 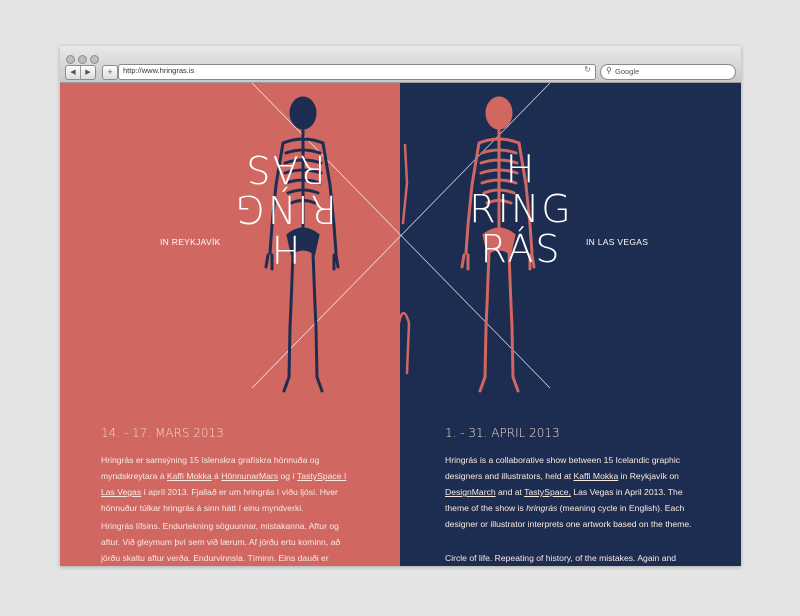 What do you see at coordinates (73, 72) in the screenshot?
I see `back-arrow-icon: ◀` at bounding box center [73, 72].